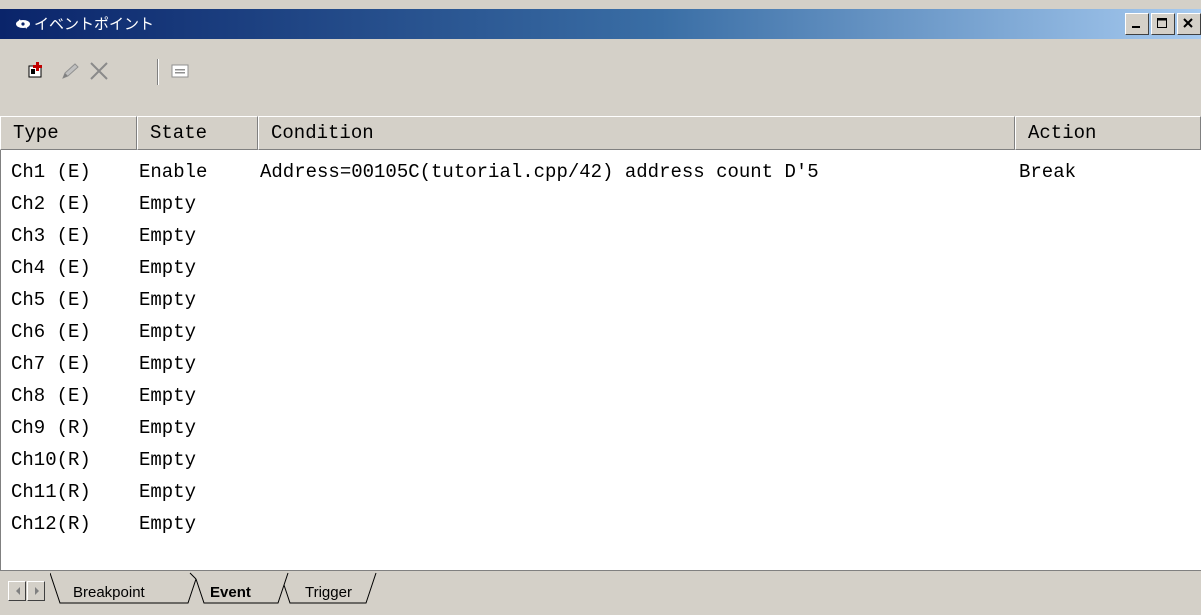 The image size is (1201, 615). What do you see at coordinates (109, 593) in the screenshot?
I see `tab-breakpoint: Breakpoint` at bounding box center [109, 593].